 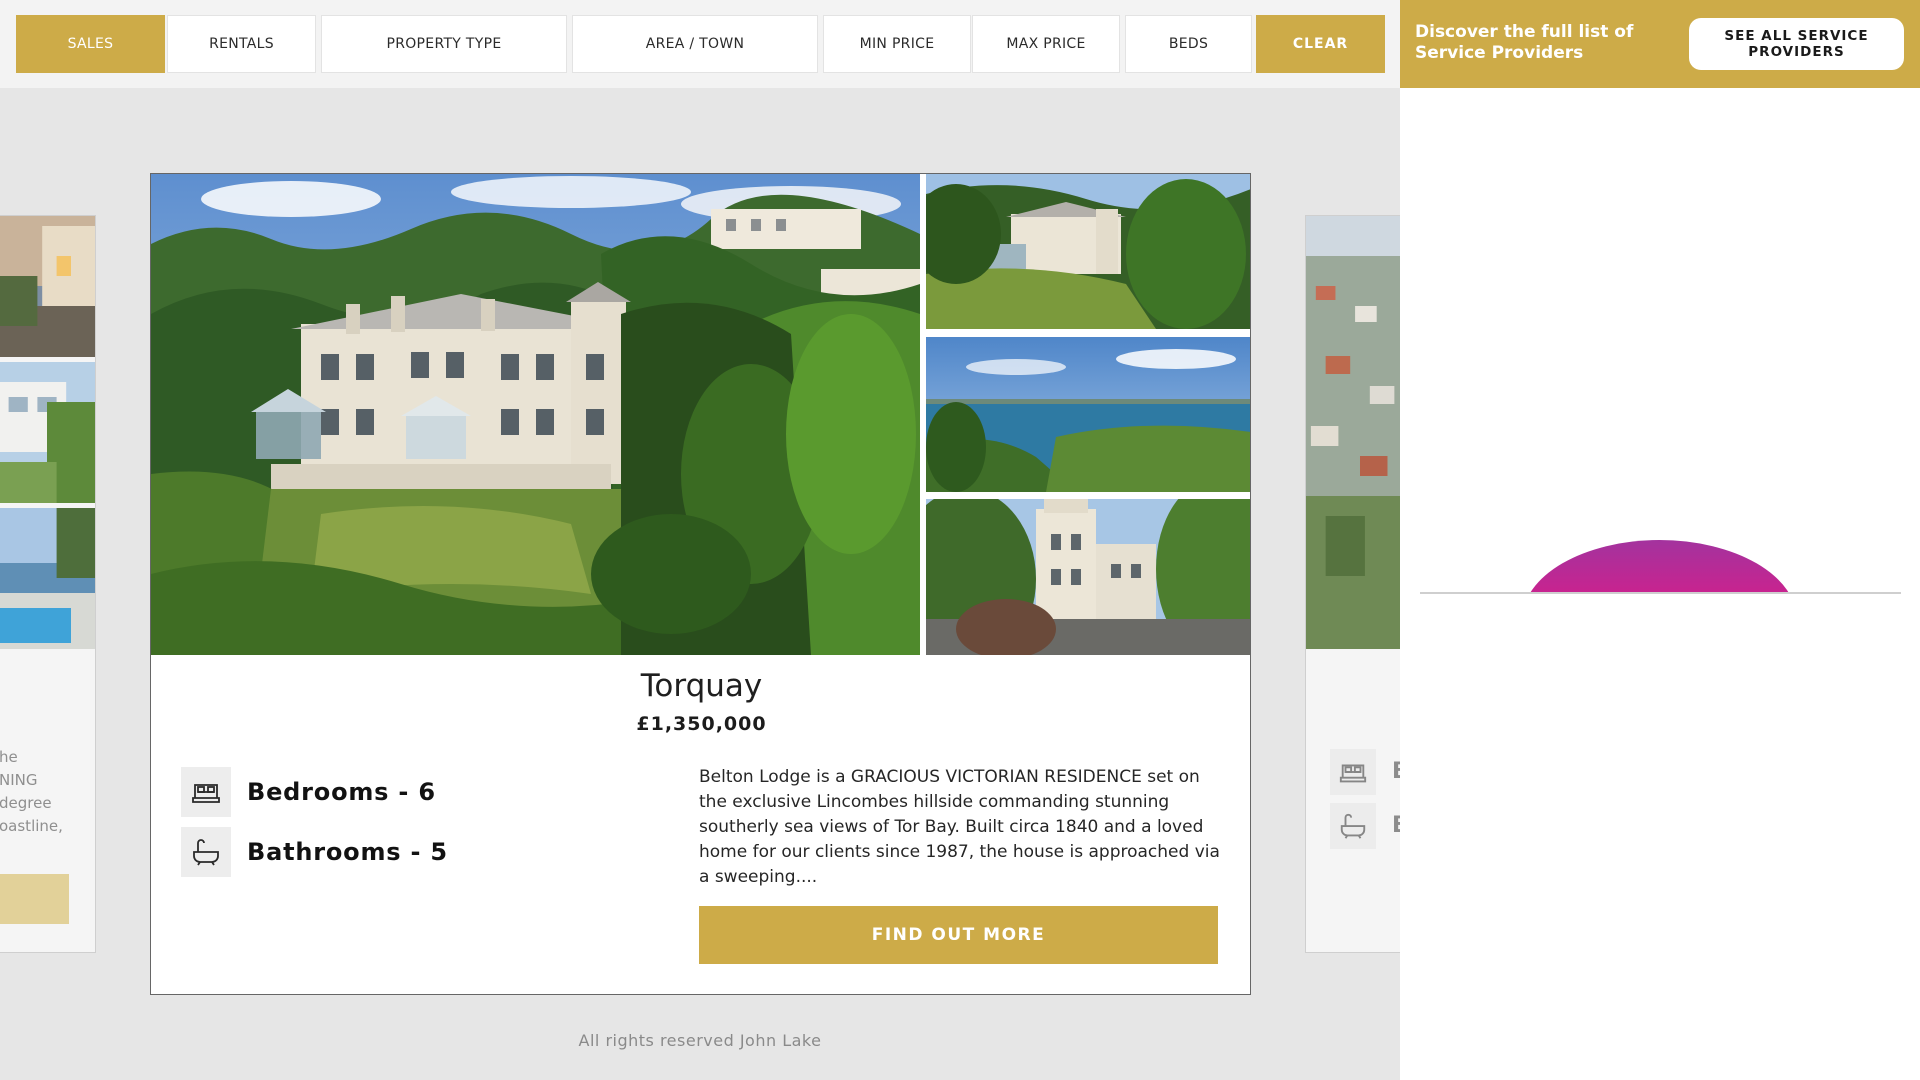 I want to click on next-listing-card: B B, so click(x=1360, y=584).